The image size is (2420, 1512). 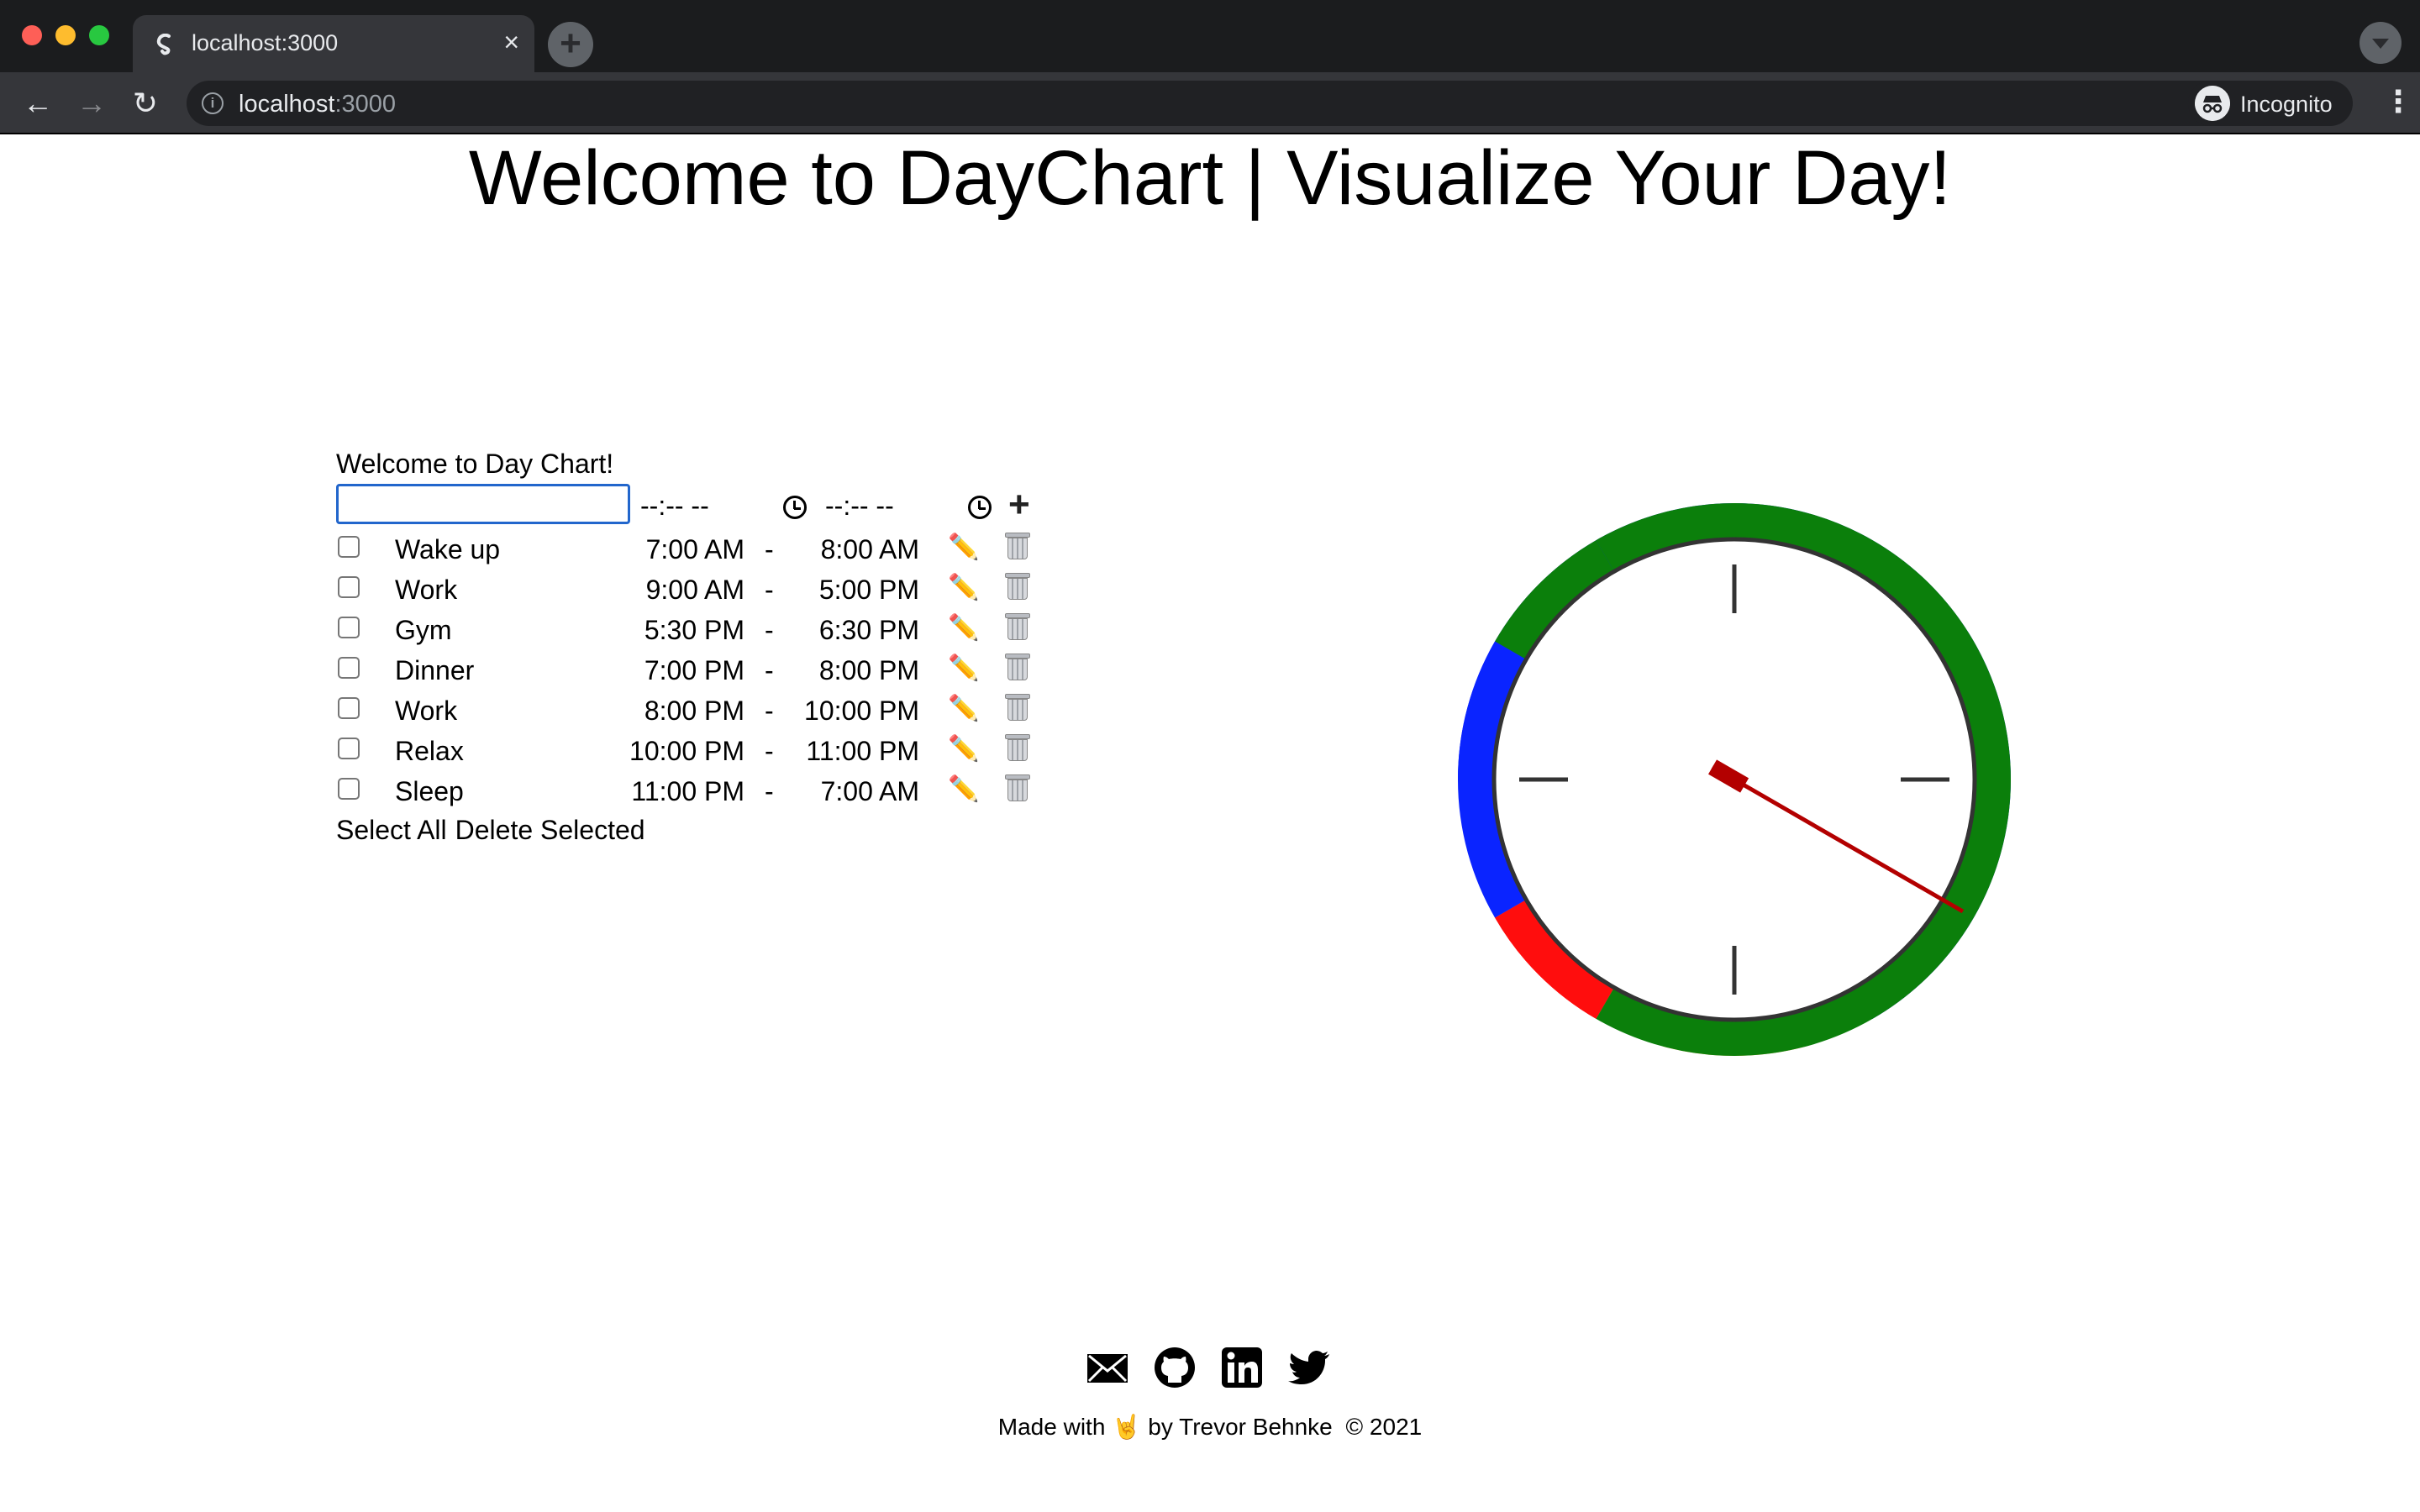 I want to click on activity-start-time: 10:00 PM, so click(x=687, y=751).